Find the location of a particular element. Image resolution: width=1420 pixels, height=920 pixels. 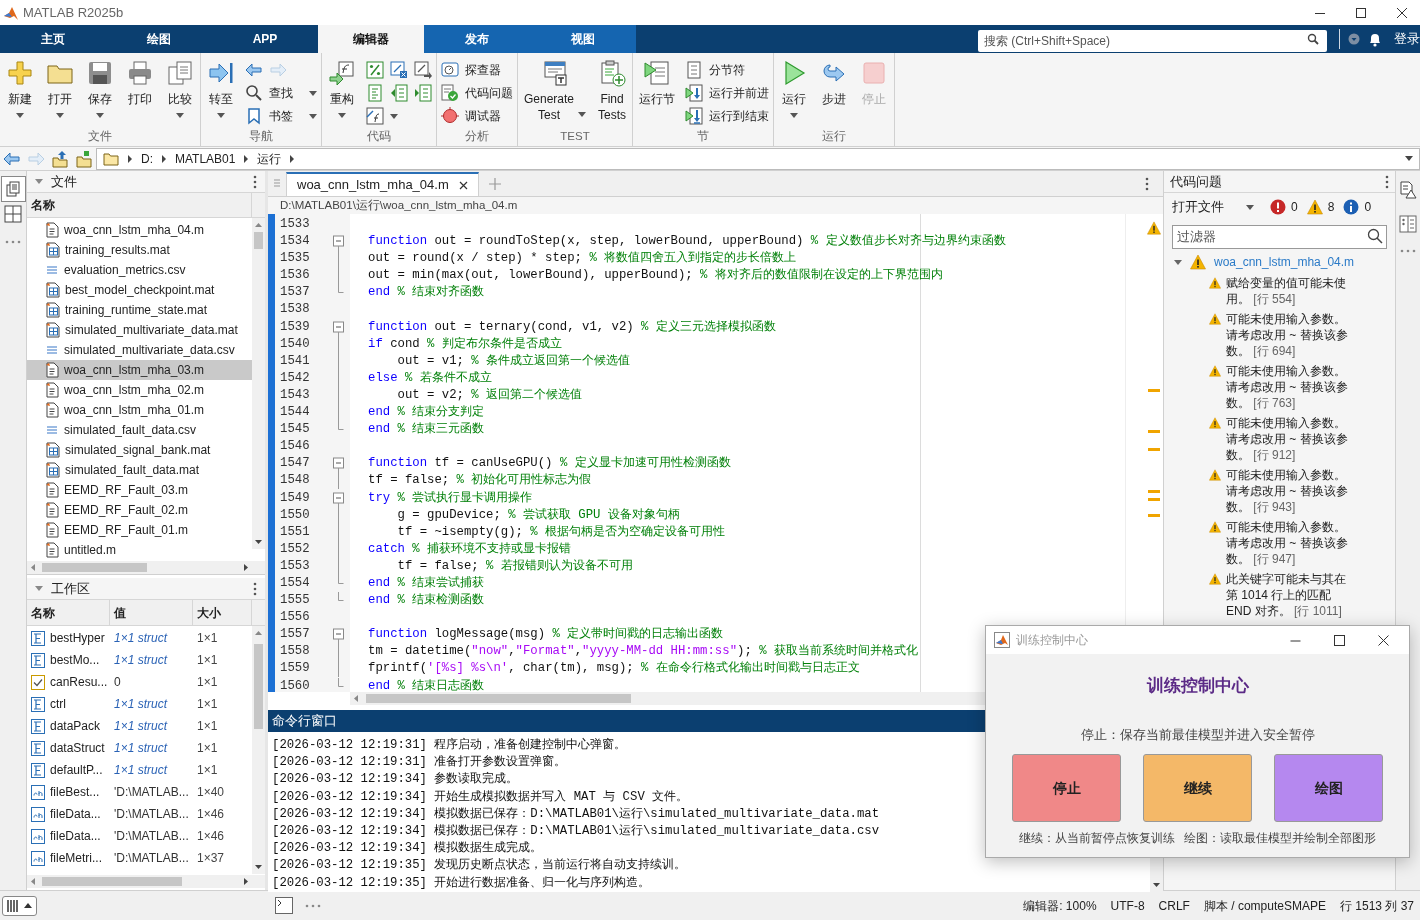

toolbar-button: Generate Test is located at coordinates (555, 91).